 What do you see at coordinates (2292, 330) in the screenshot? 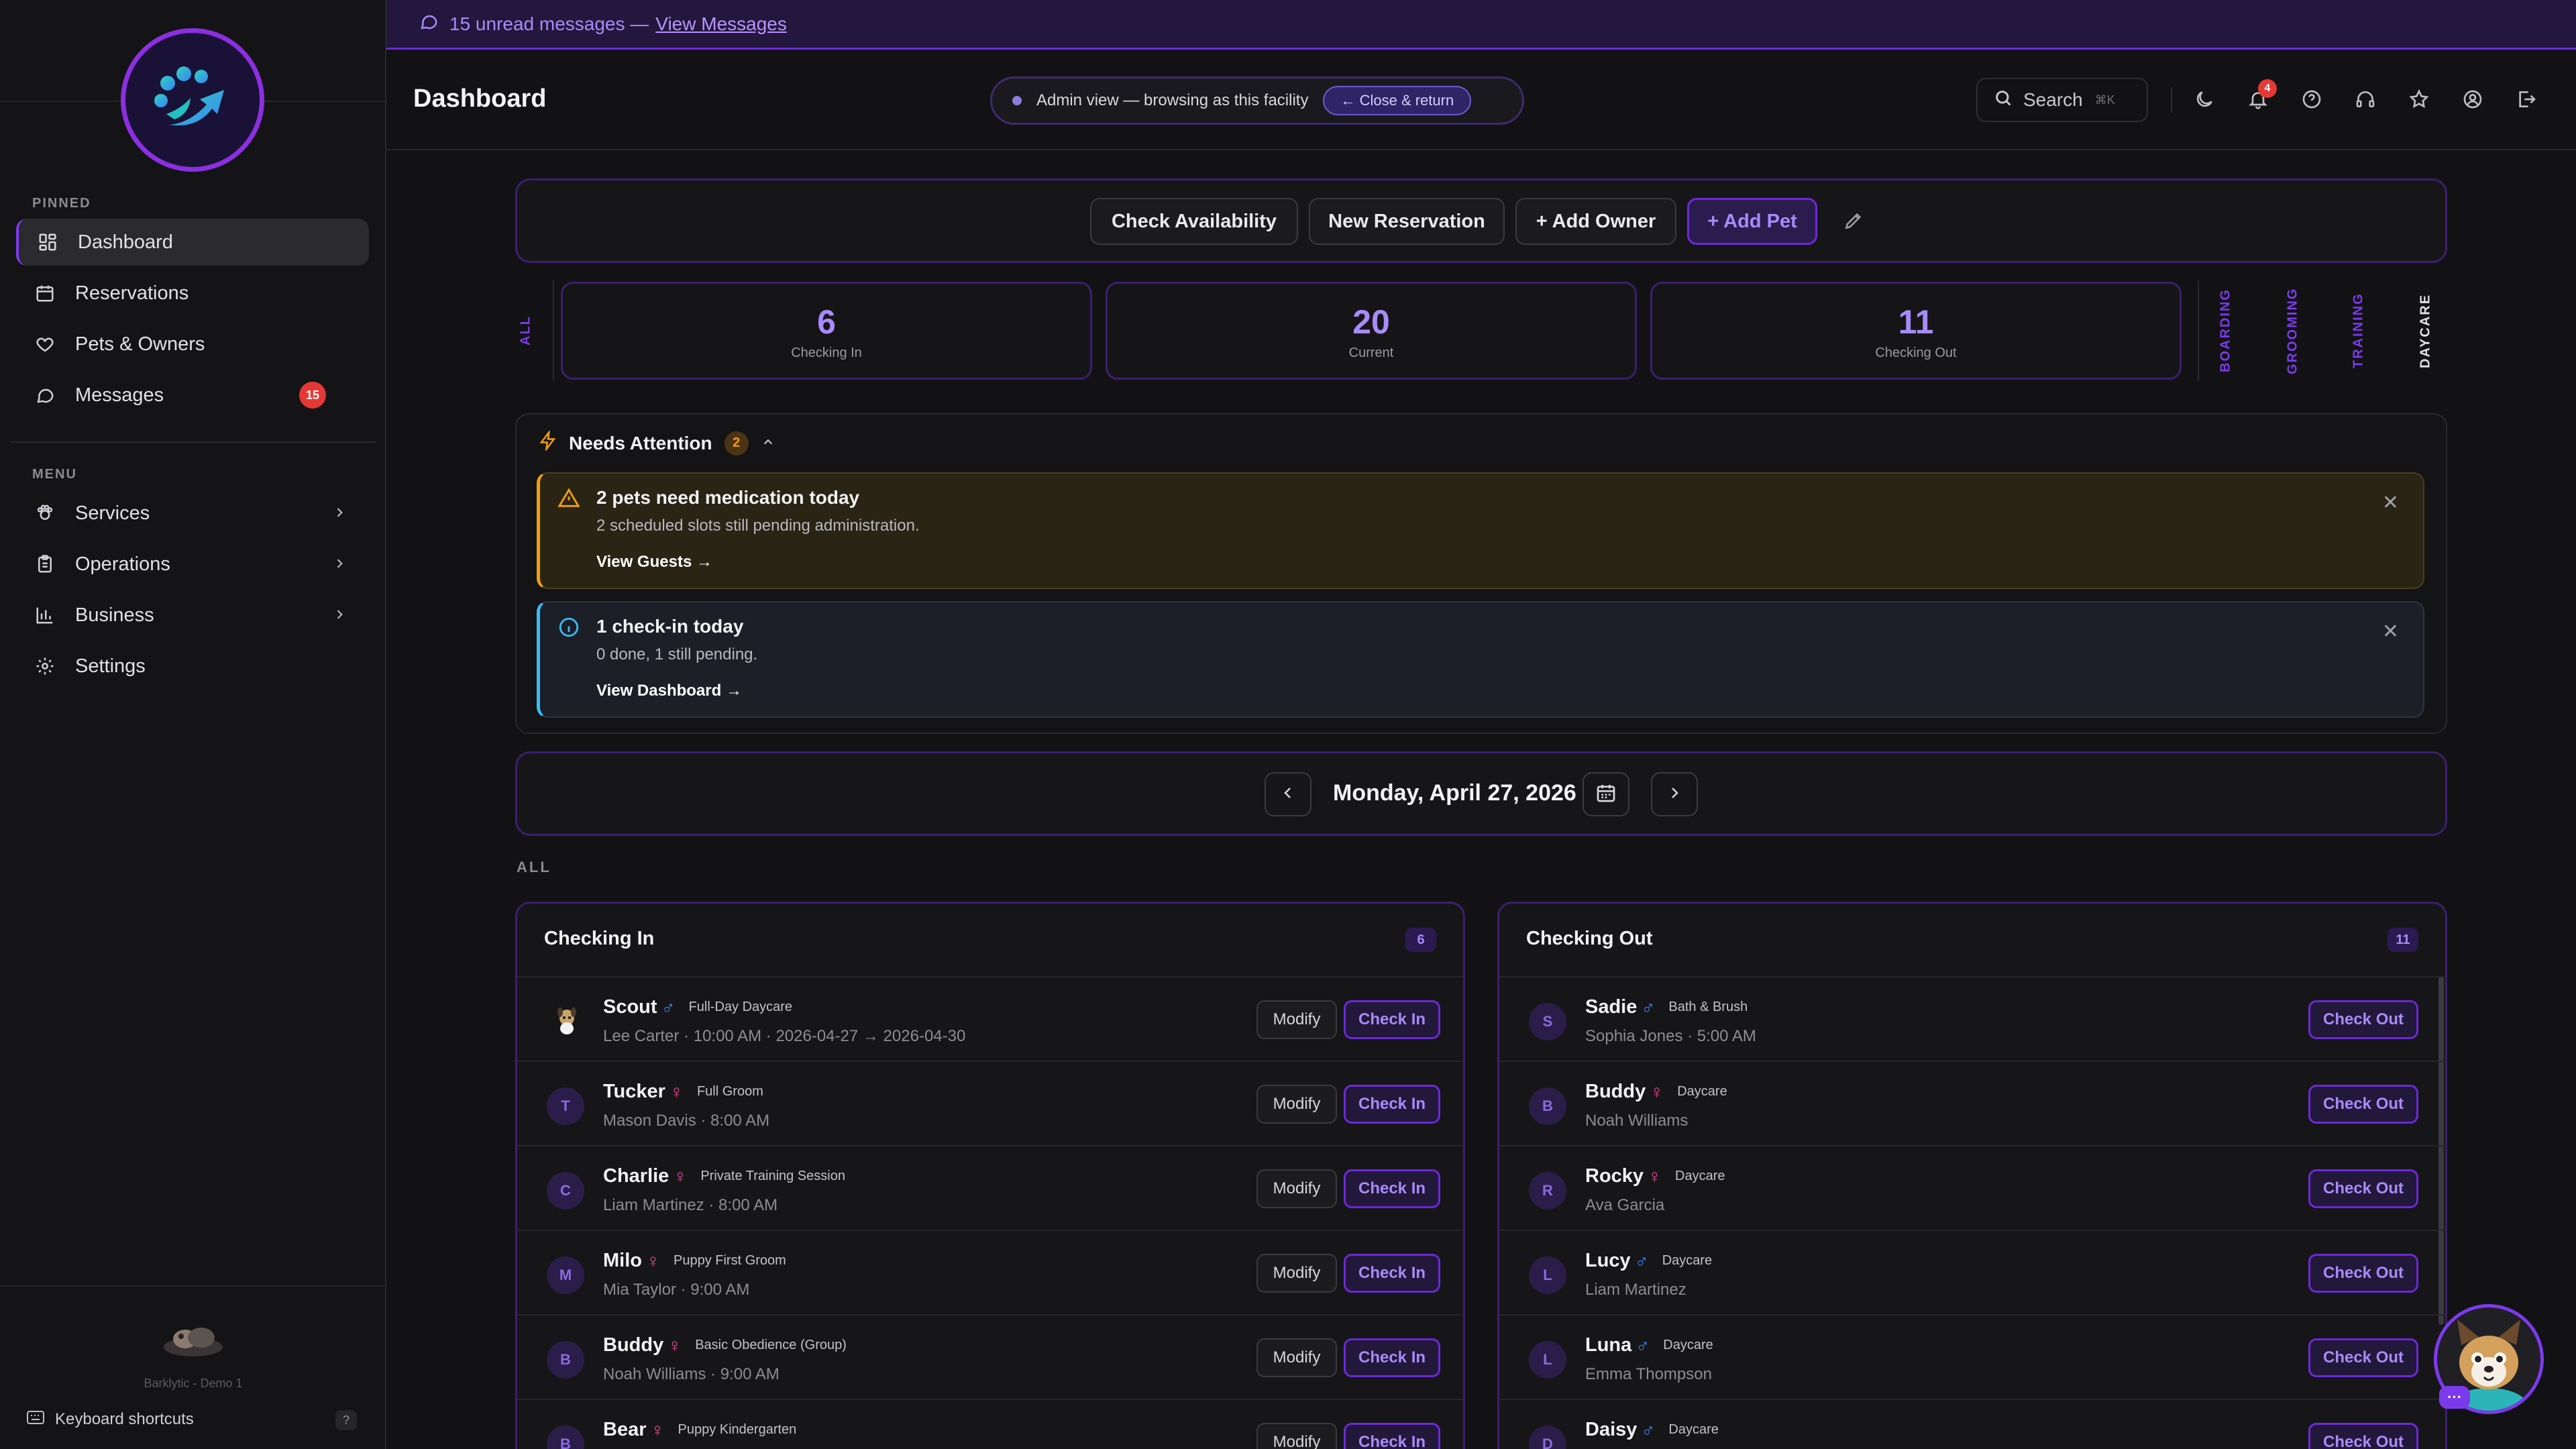
I see `tab-grooming: GROOMING` at bounding box center [2292, 330].